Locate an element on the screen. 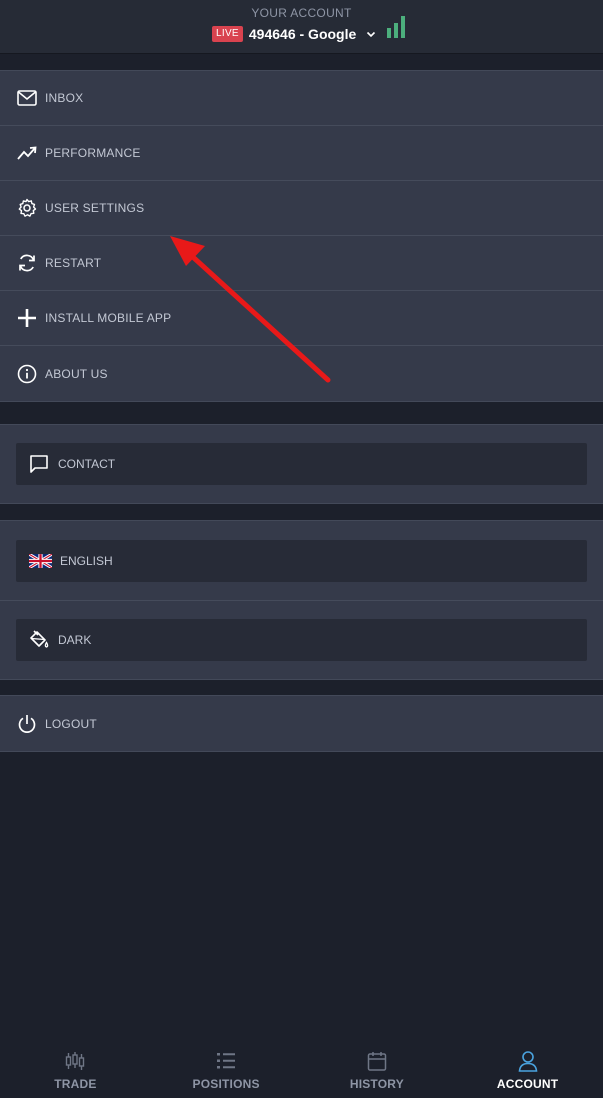 This screenshot has height=1098, width=603. menu-item-performance: PERFORMANCE is located at coordinates (301, 153).